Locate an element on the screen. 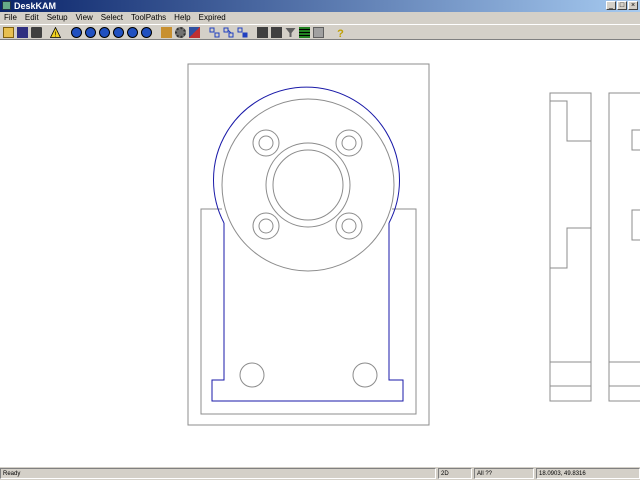  toolbar: ! ? is located at coordinates (320, 32).